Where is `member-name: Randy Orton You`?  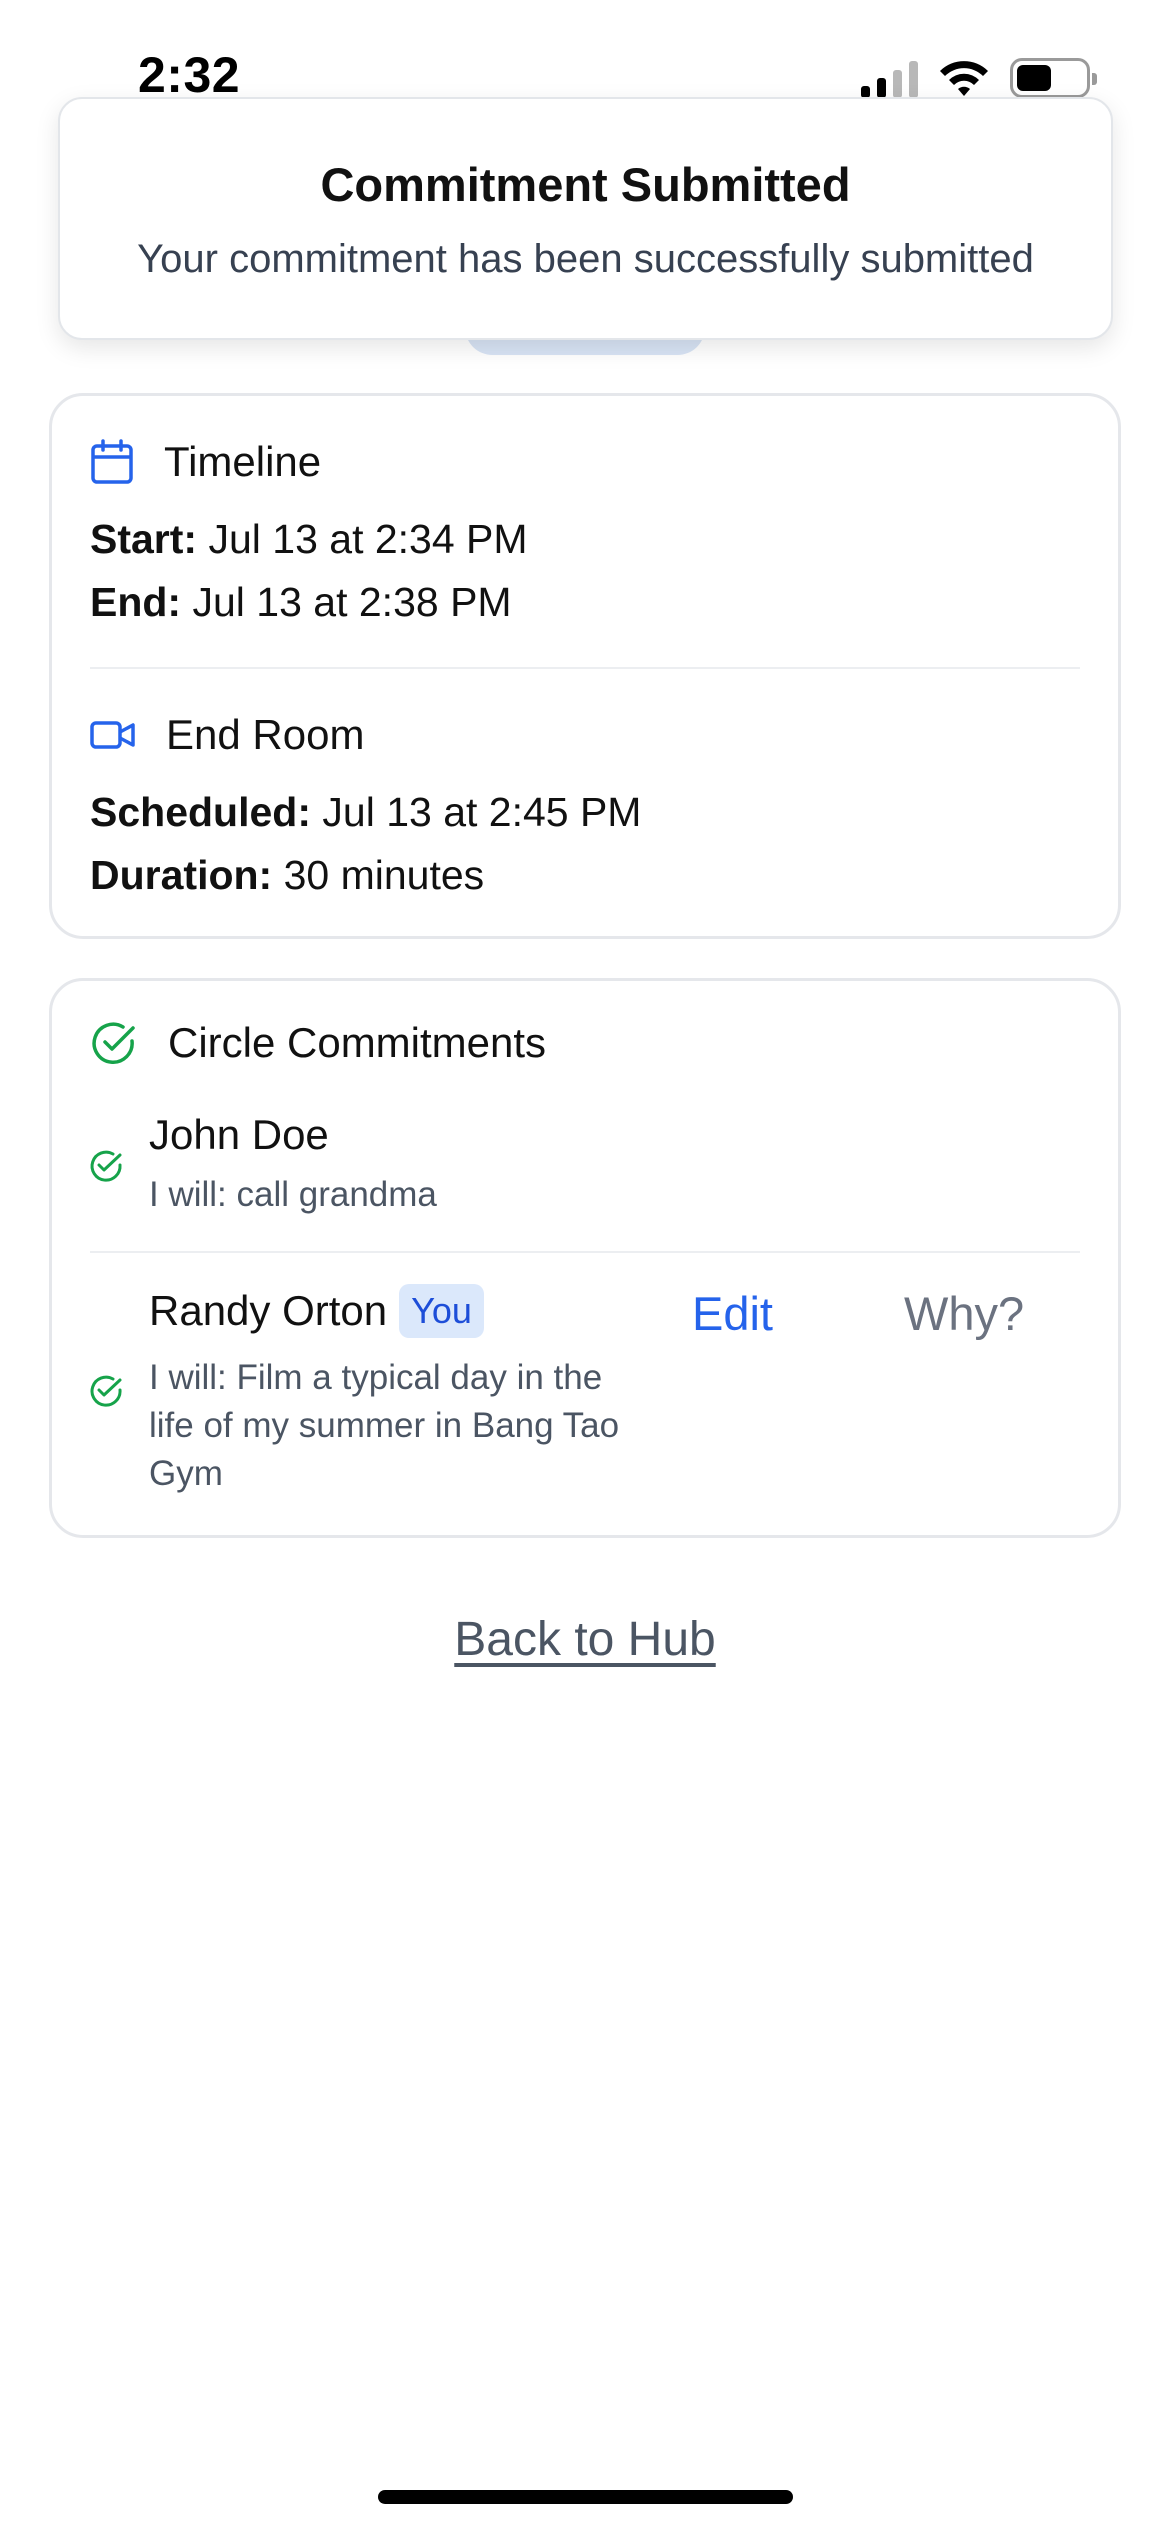 member-name: Randy Orton You is located at coordinates (316, 1311).